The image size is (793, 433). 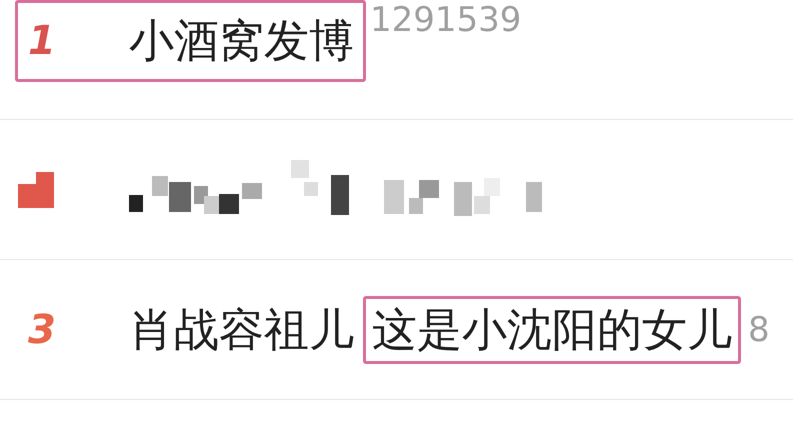 What do you see at coordinates (42, 329) in the screenshot?
I see `rank-number: 3` at bounding box center [42, 329].